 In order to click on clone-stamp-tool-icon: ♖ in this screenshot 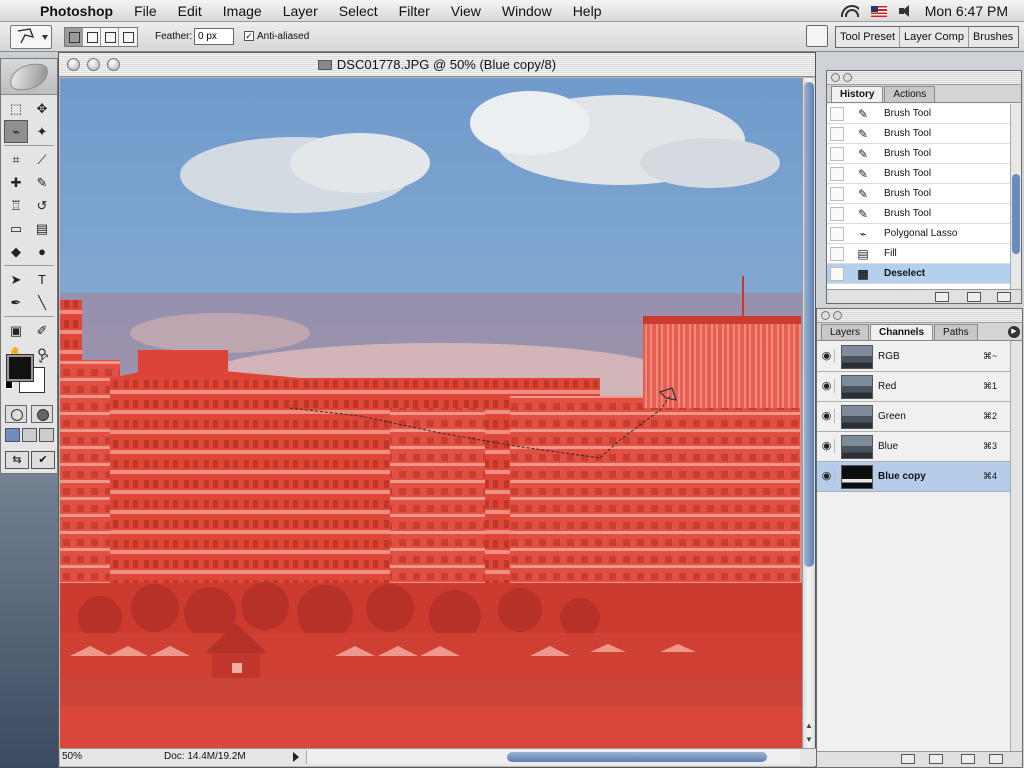, I will do `click(16, 205)`.